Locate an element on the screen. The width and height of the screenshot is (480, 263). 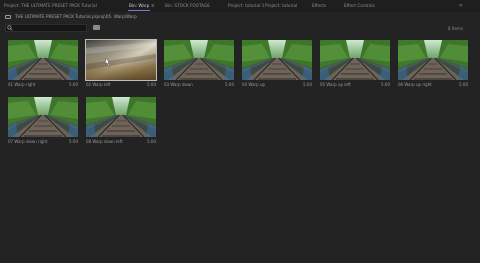
clip-tile: 02 Warp left 5:00 is located at coordinates (121, 66).